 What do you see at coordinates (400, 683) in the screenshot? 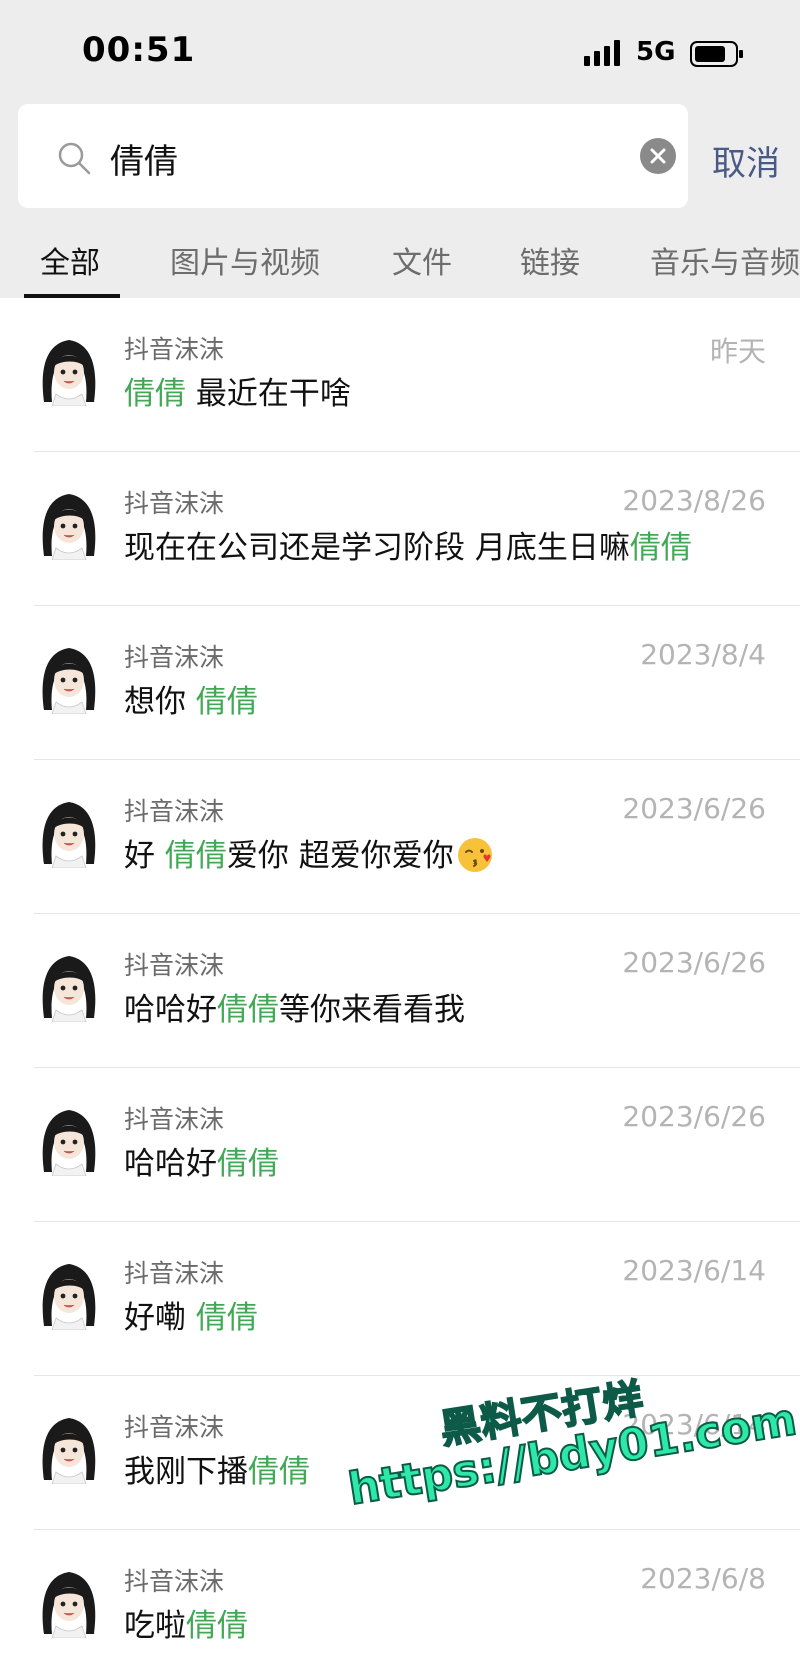
I see `search-result-row: 抖音沫沫 2023/8/4 想你 倩倩` at bounding box center [400, 683].